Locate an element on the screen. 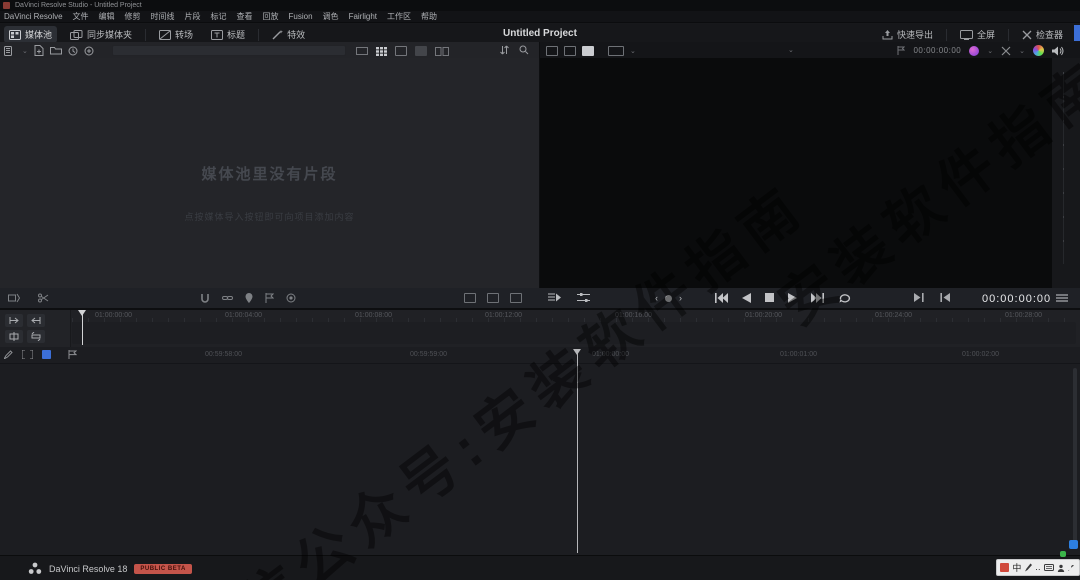  menu-davinci-resolve: DaVinci Resolve is located at coordinates (33, 16).